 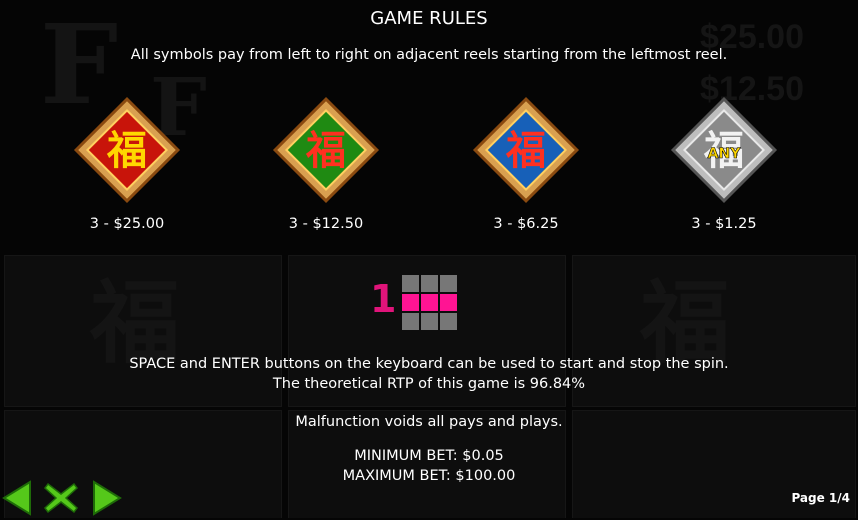 I want to click on symbol-payout: 3 - $12.50, so click(x=326, y=224).